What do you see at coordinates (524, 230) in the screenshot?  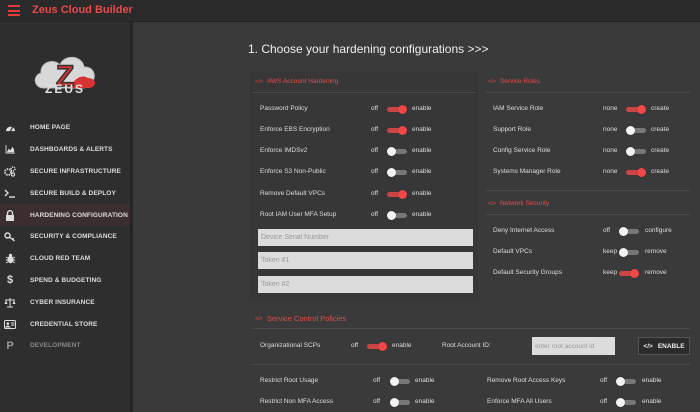 I see `deny-internet-access-label: Deny Internet Access` at bounding box center [524, 230].